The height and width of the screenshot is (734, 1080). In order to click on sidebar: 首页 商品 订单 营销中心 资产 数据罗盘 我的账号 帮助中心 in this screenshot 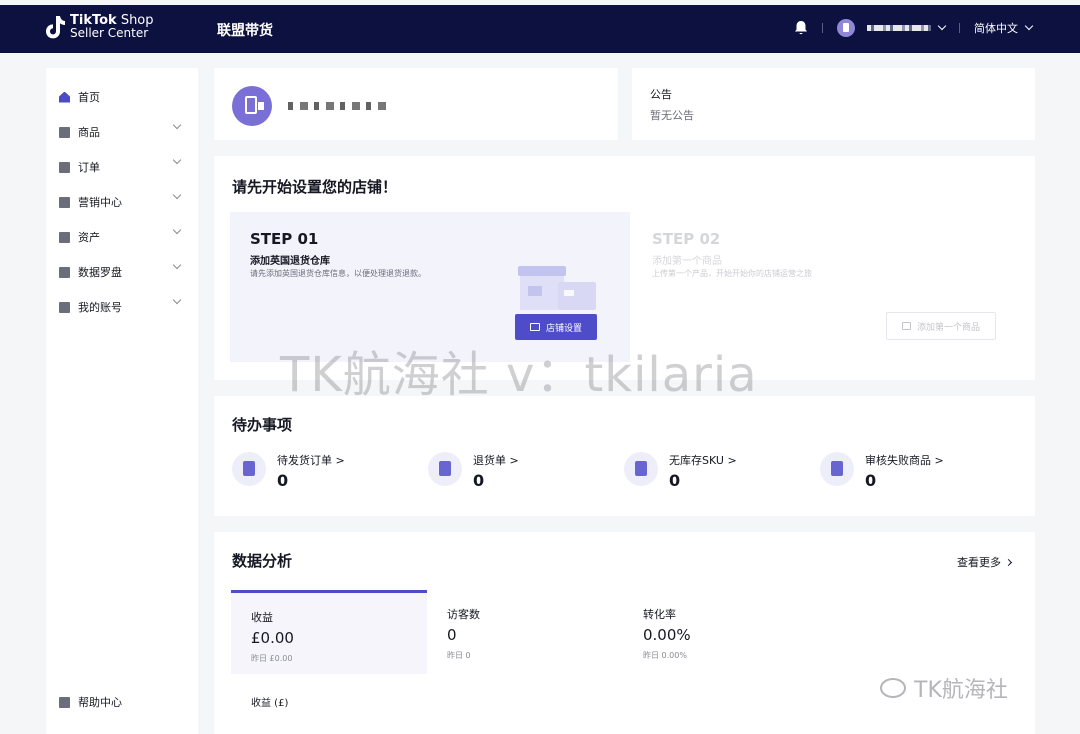, I will do `click(122, 401)`.